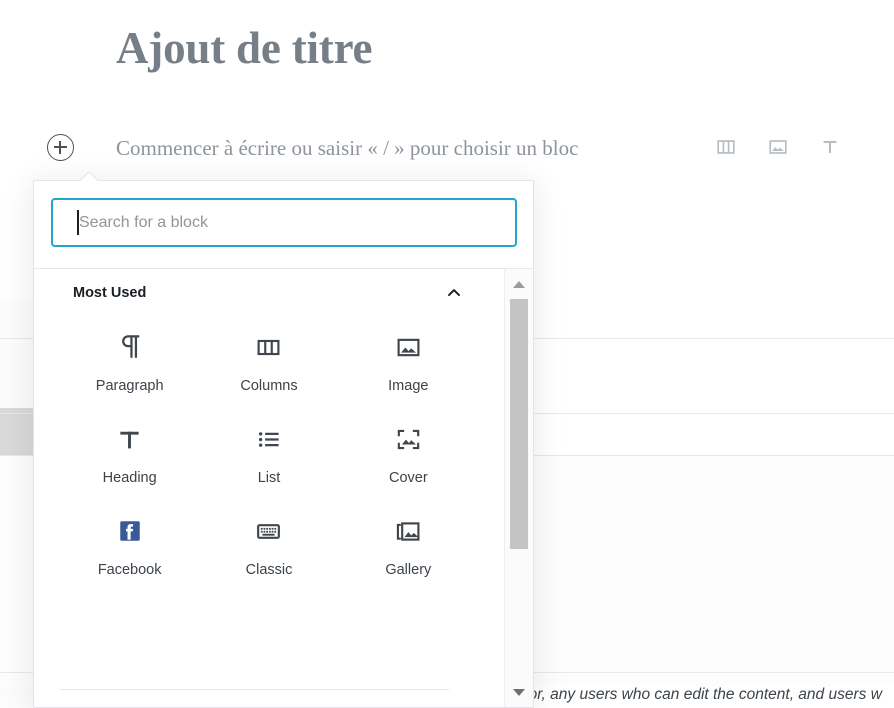 The width and height of the screenshot is (894, 708). Describe the element at coordinates (408, 570) in the screenshot. I see `block-label: Gallery` at that location.